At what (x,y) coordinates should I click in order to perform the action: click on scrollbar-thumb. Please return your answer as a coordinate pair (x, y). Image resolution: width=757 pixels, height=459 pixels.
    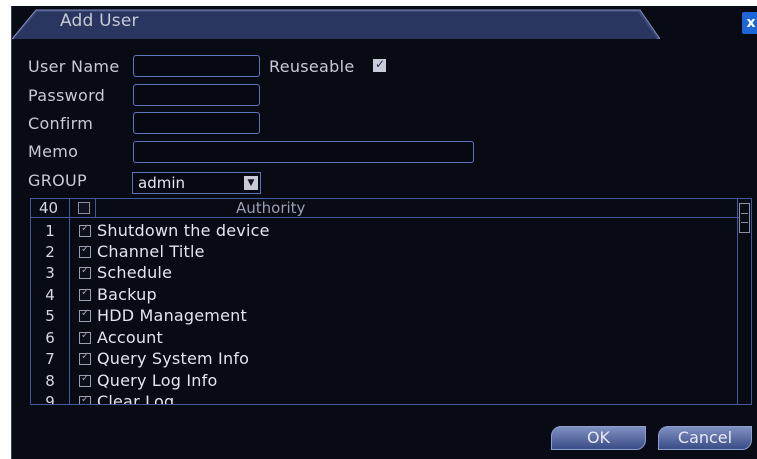
    Looking at the image, I should click on (744, 218).